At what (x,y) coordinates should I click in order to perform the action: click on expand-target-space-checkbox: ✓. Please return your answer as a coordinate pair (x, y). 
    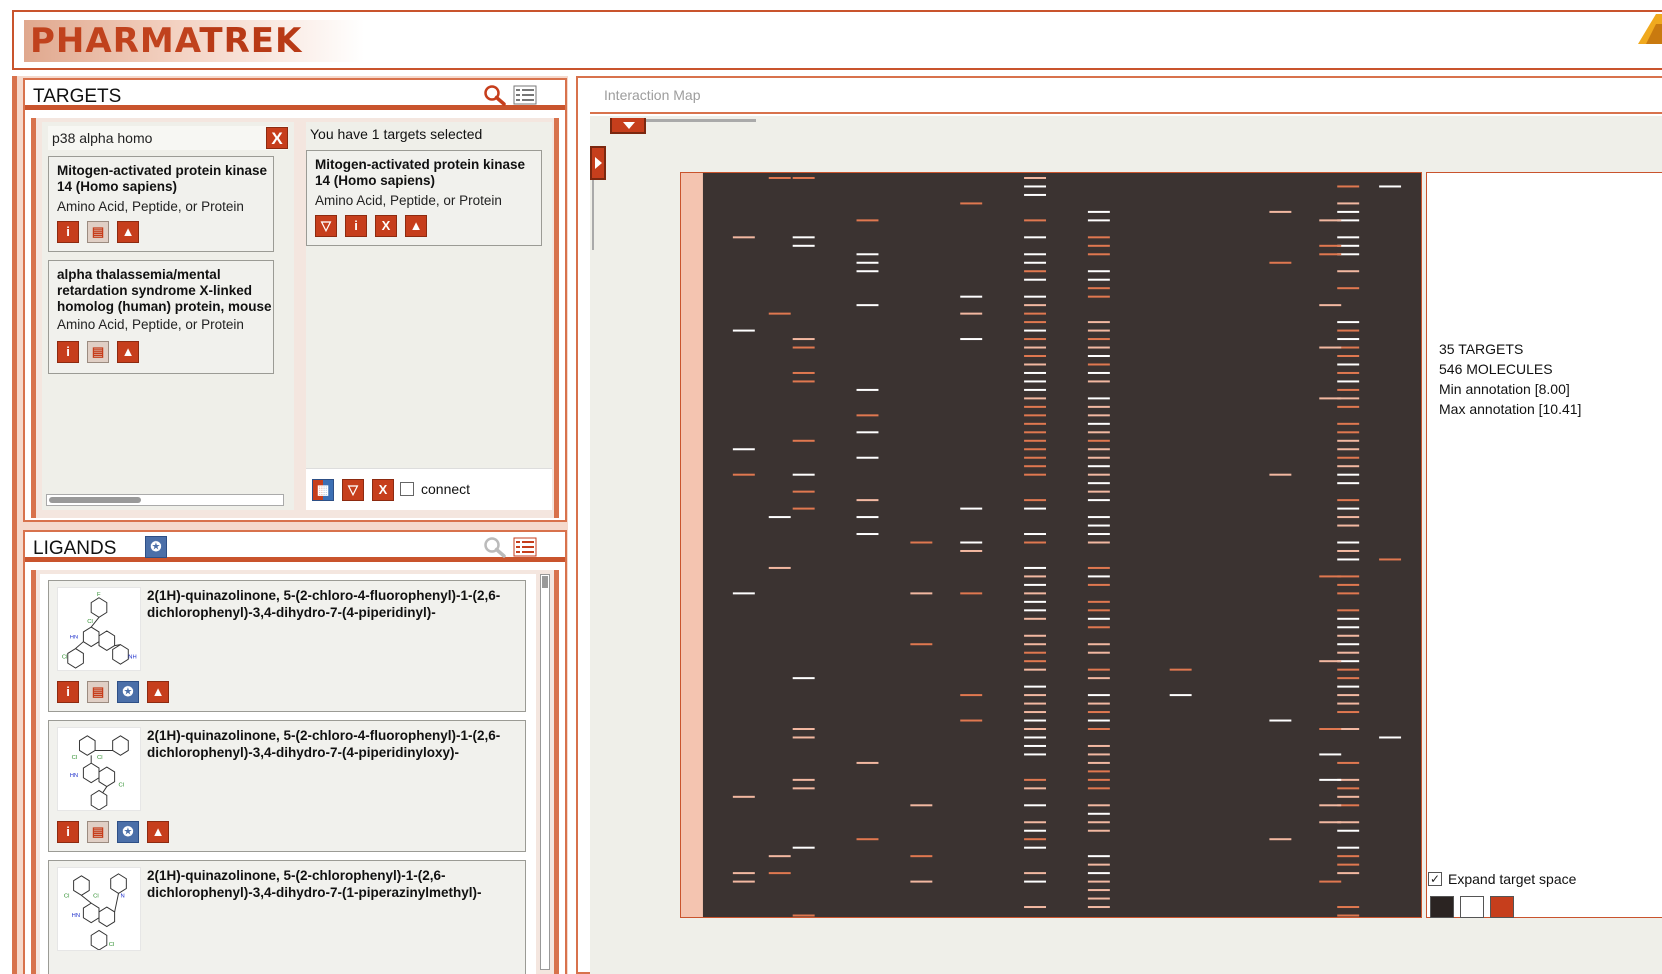
    Looking at the image, I should click on (1435, 879).